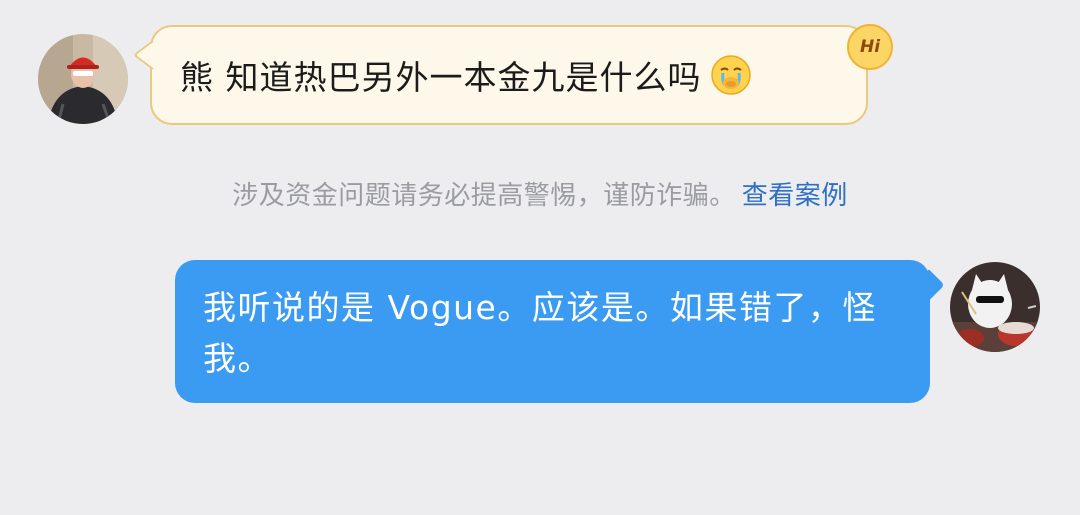  I want to click on view-cases-link: 查看案例, so click(795, 196).